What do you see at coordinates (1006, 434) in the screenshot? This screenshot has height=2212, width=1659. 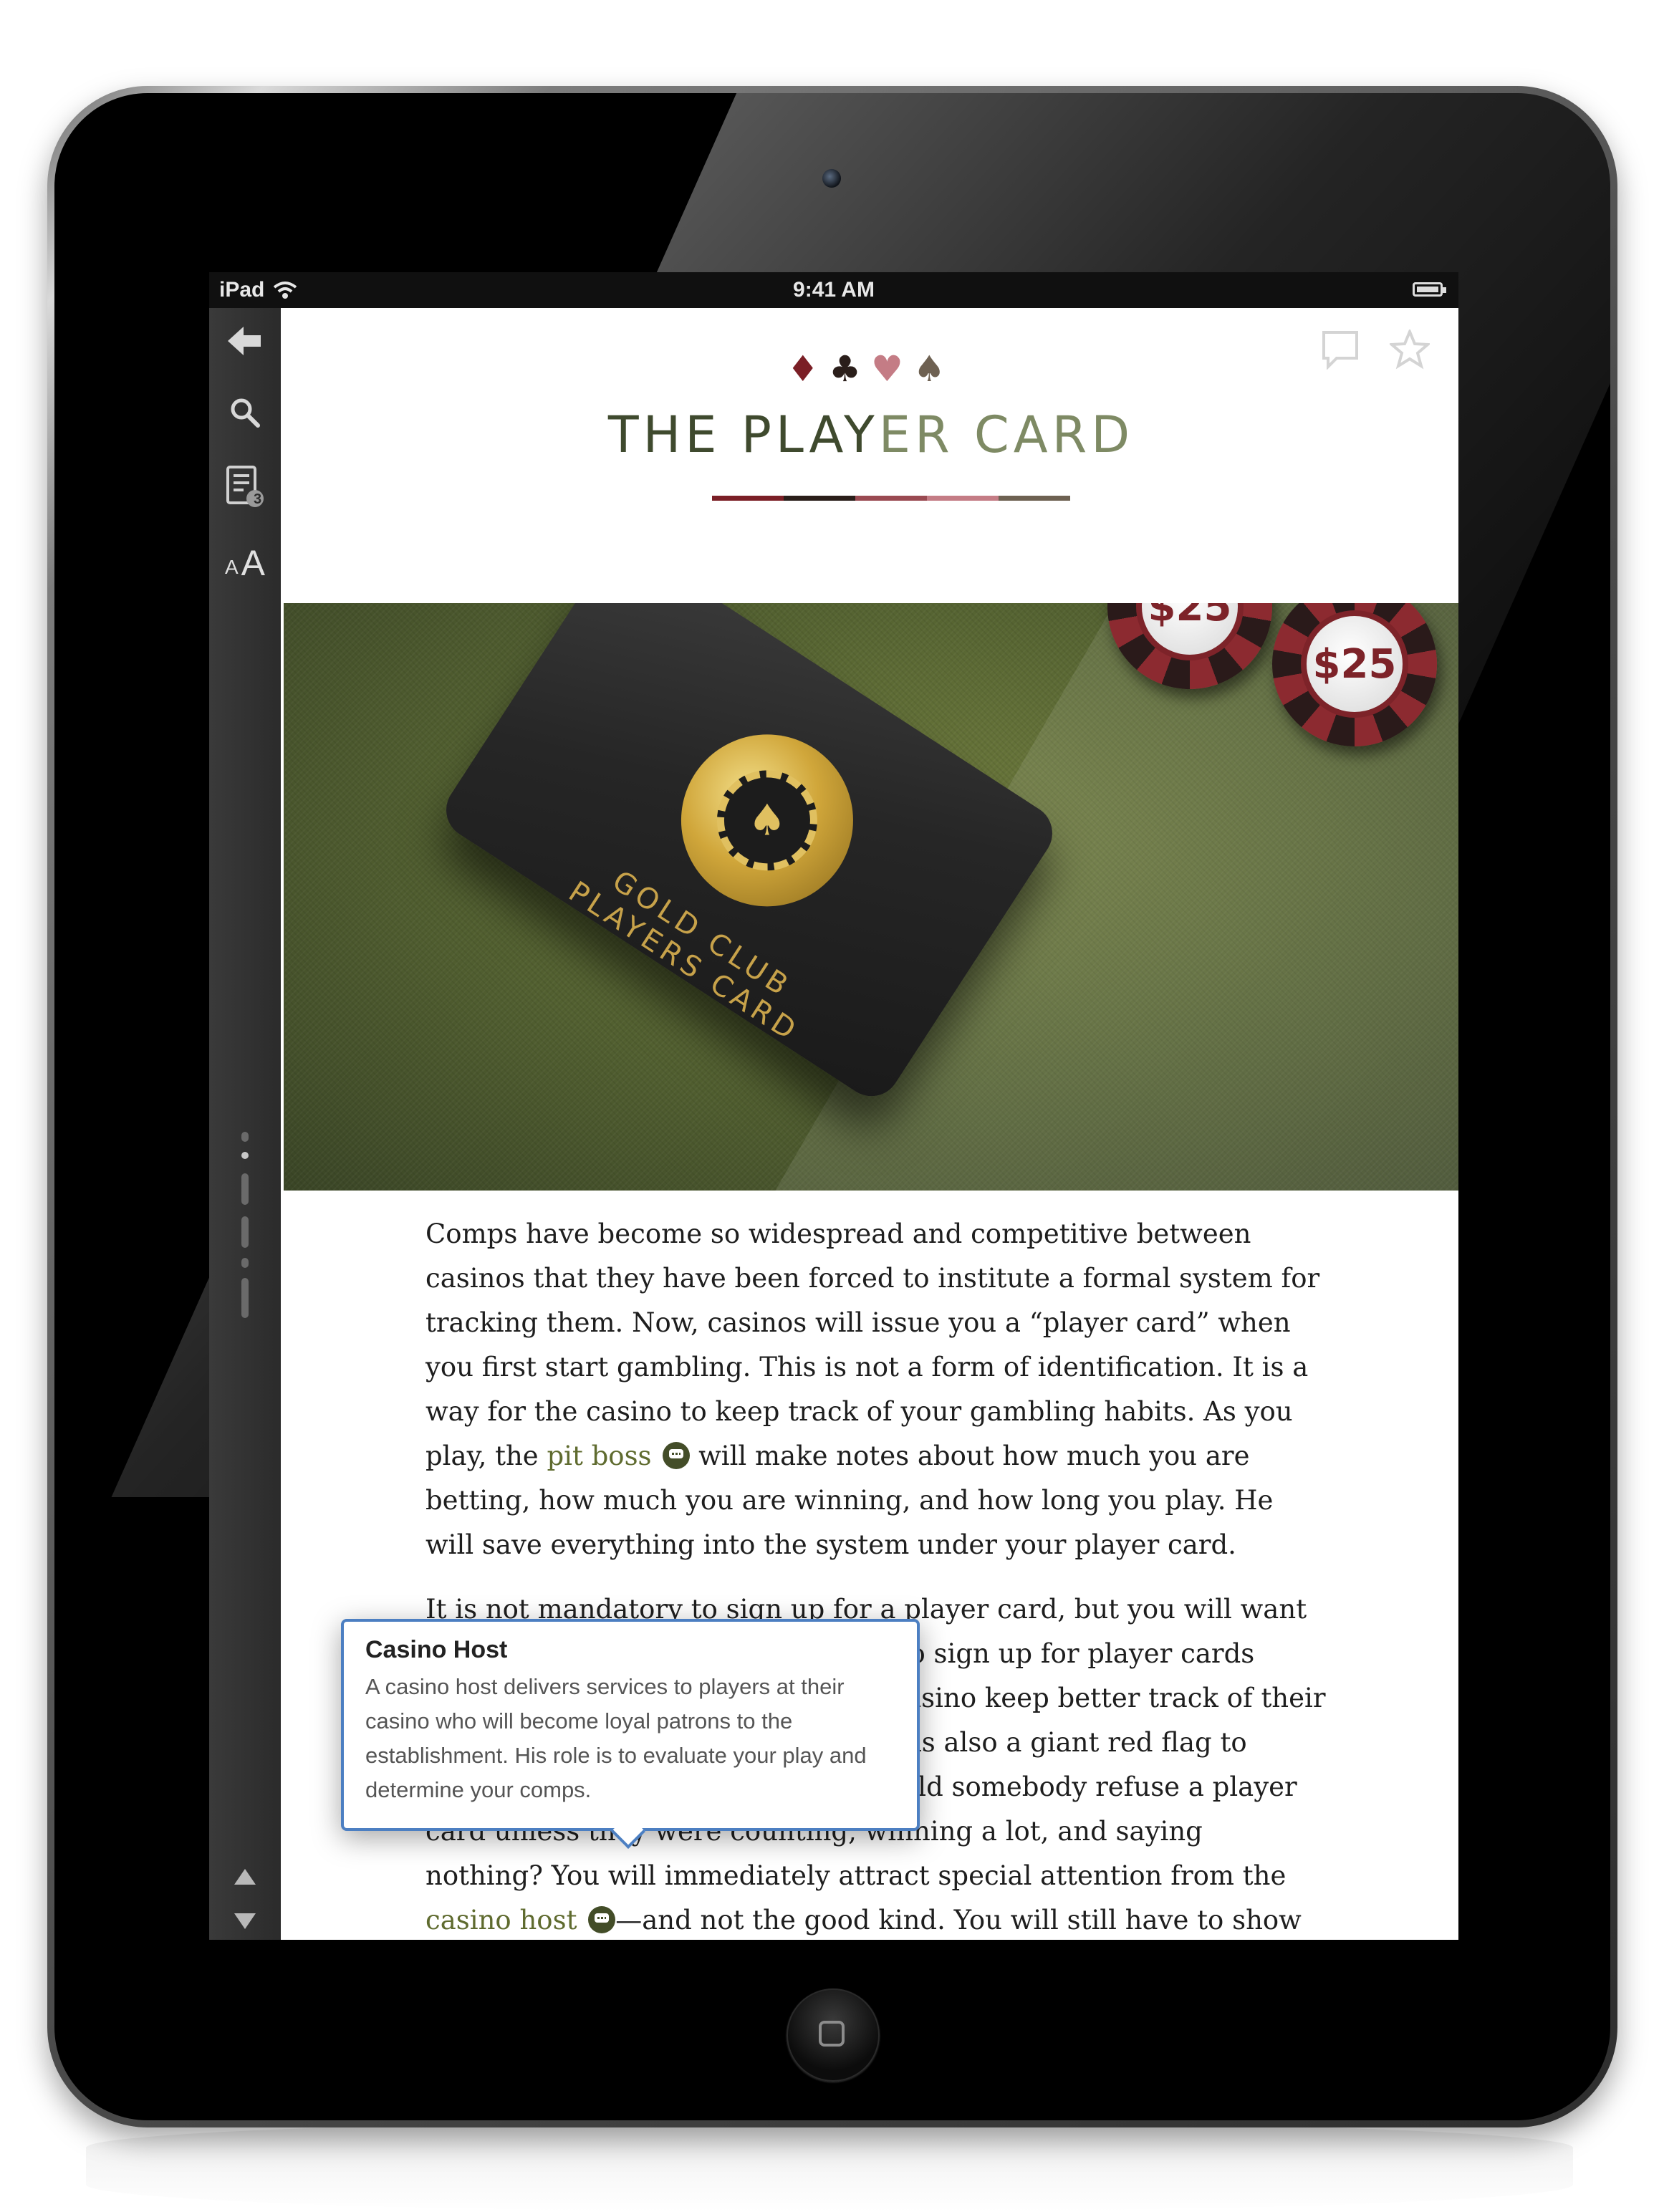 I see `chapter-title-part2: ER CARD` at bounding box center [1006, 434].